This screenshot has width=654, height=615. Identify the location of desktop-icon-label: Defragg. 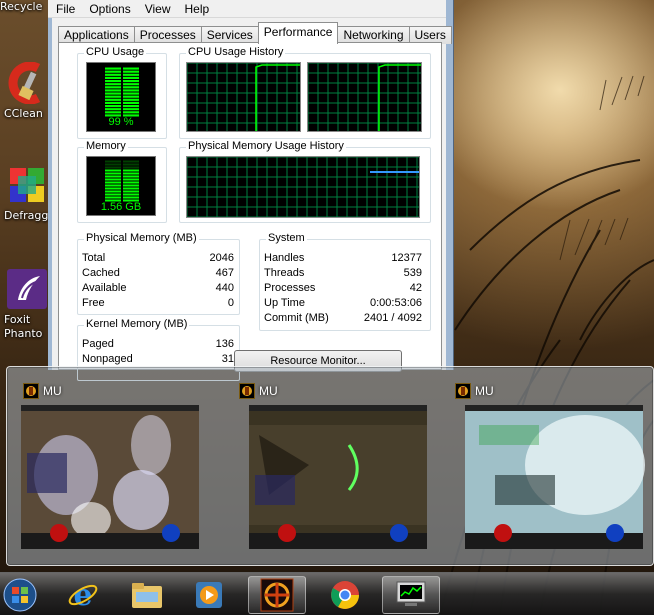
(26, 215).